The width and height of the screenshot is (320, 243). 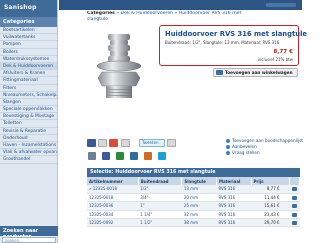 I want to click on sidebar-item-vlak-afvalwater: Vlak & afvalwater opvanginstallaties, so click(x=28, y=153).